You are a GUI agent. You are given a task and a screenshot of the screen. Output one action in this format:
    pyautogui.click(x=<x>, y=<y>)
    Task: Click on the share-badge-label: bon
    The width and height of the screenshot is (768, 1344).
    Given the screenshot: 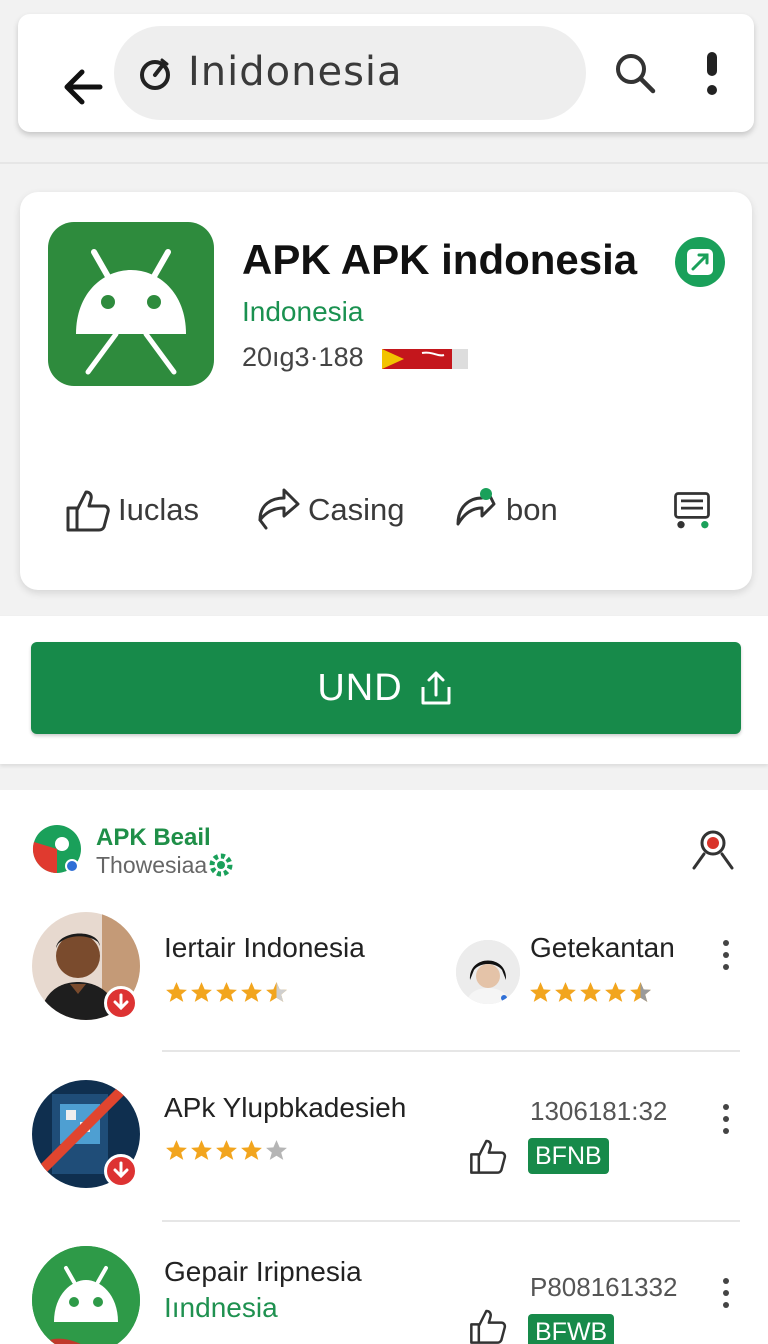 What is the action you would take?
    pyautogui.click(x=532, y=509)
    